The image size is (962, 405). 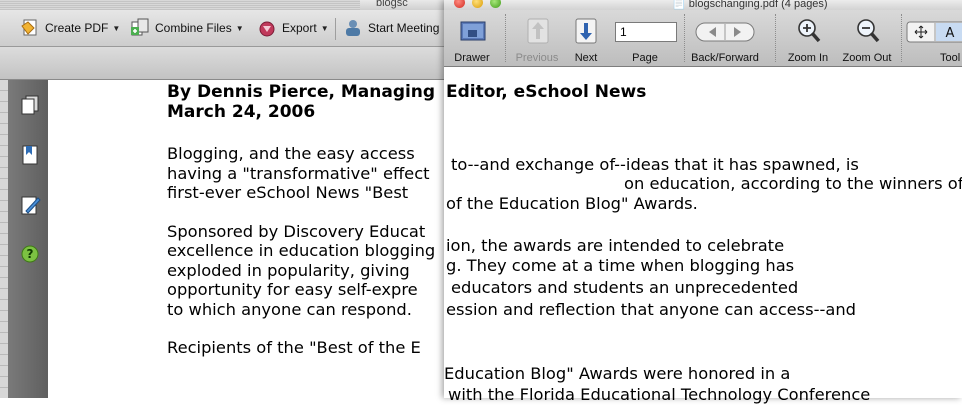 What do you see at coordinates (495, 4) in the screenshot?
I see `zoom-window-button` at bounding box center [495, 4].